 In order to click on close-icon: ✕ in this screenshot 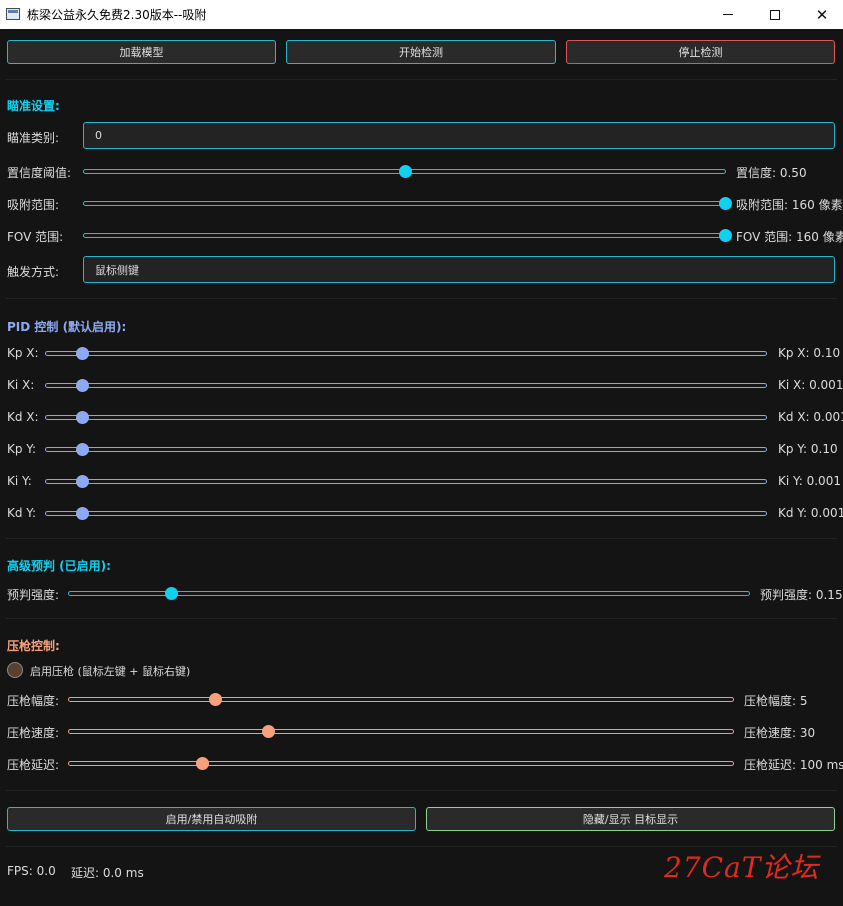, I will do `click(822, 14)`.